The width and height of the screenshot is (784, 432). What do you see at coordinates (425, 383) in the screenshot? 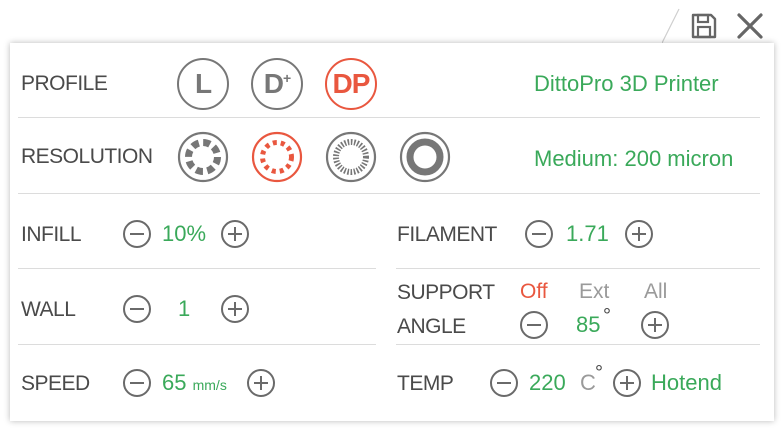
I see `temp-label: TEMP` at bounding box center [425, 383].